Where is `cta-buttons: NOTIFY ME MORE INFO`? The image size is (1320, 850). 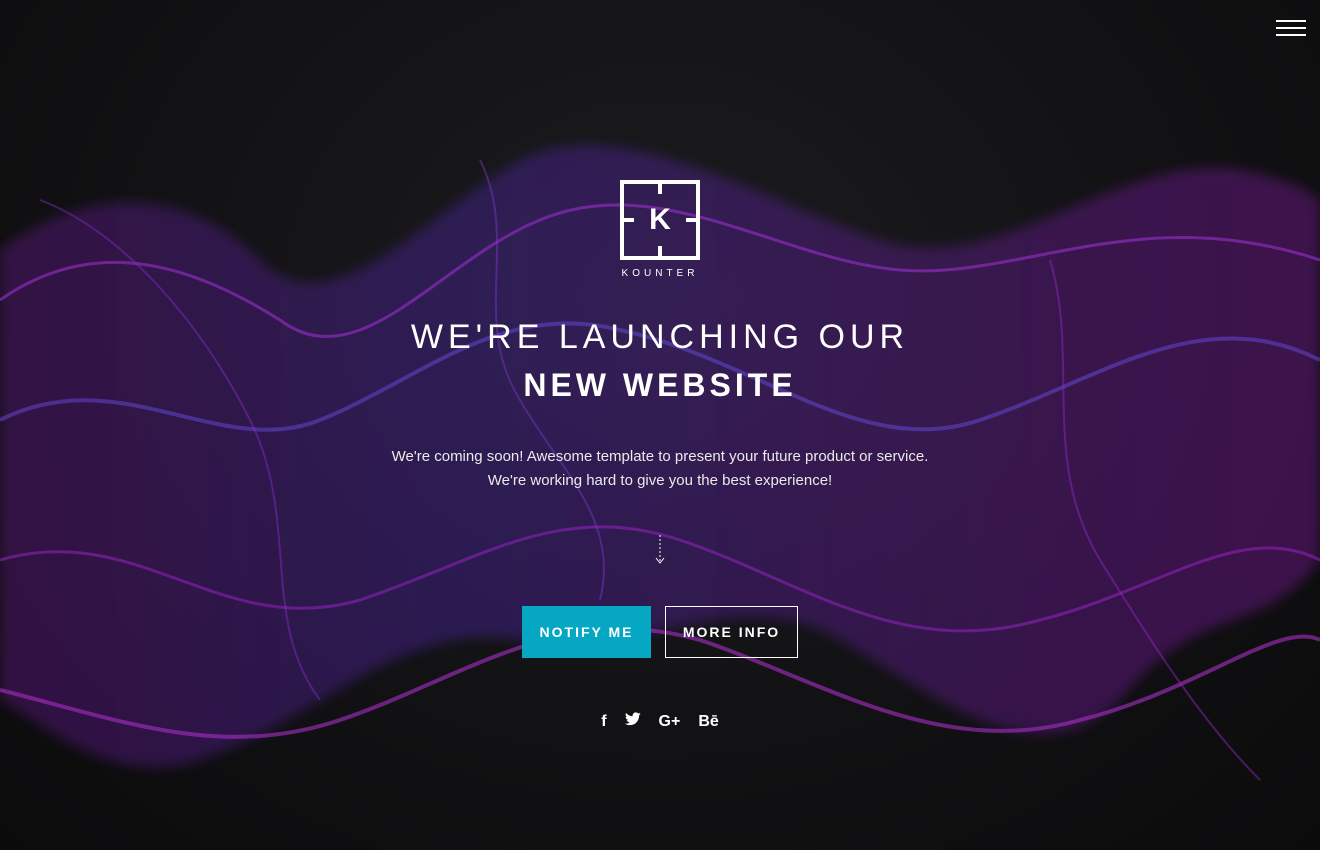 cta-buttons: NOTIFY ME MORE INFO is located at coordinates (660, 632).